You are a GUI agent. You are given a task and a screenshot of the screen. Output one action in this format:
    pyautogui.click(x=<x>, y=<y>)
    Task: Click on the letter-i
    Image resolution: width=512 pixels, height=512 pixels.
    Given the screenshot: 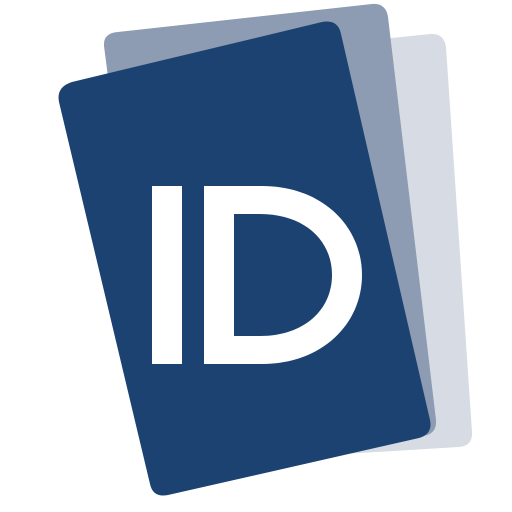 What is the action you would take?
    pyautogui.click(x=167, y=275)
    